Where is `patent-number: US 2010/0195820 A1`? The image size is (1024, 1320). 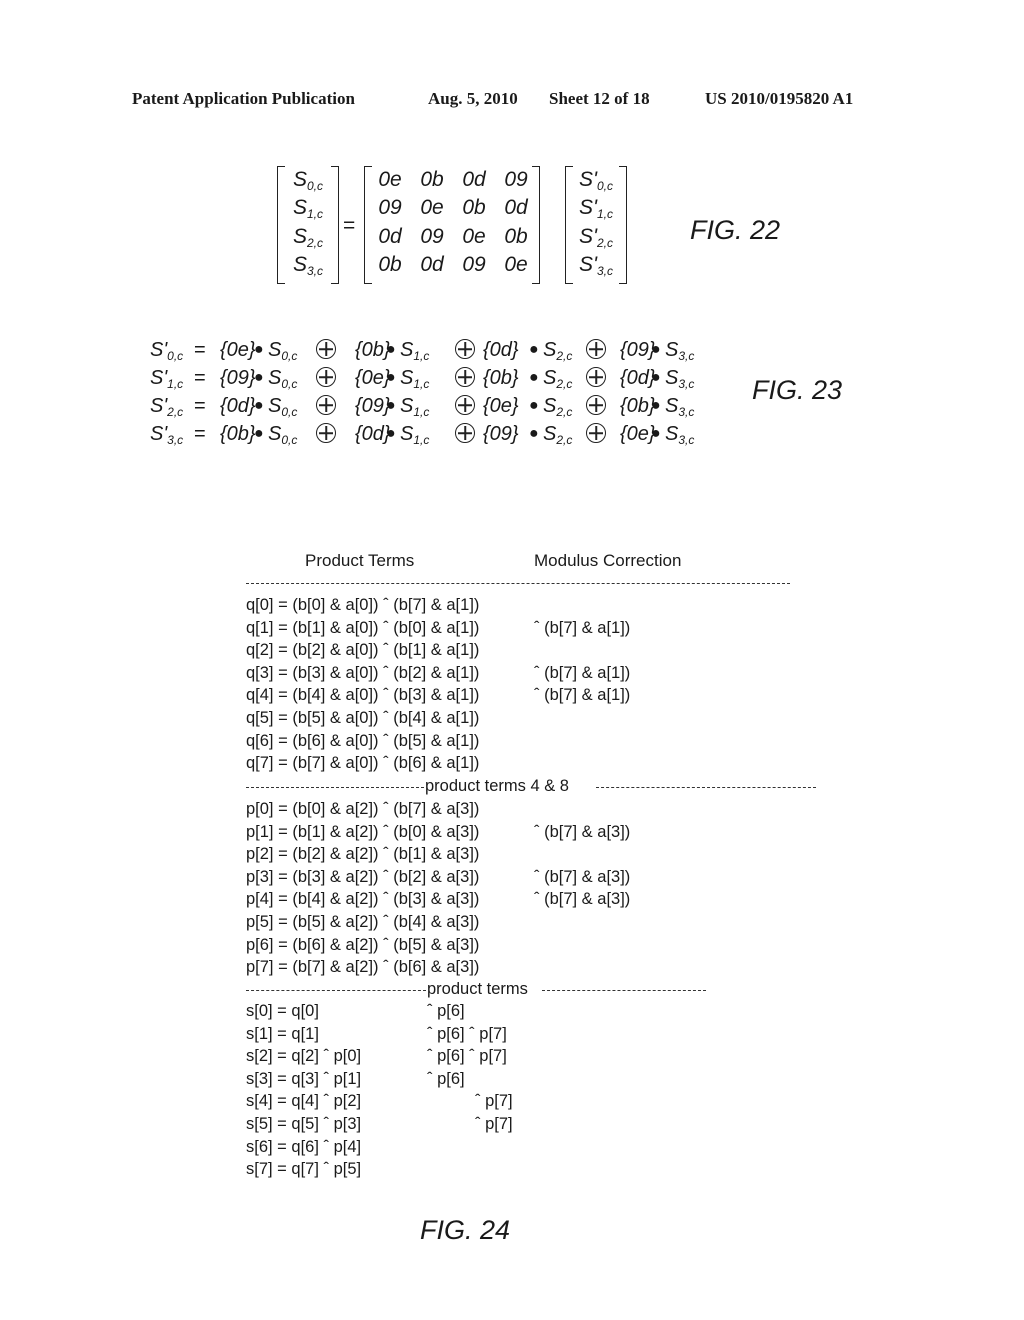 patent-number: US 2010/0195820 A1 is located at coordinates (779, 98).